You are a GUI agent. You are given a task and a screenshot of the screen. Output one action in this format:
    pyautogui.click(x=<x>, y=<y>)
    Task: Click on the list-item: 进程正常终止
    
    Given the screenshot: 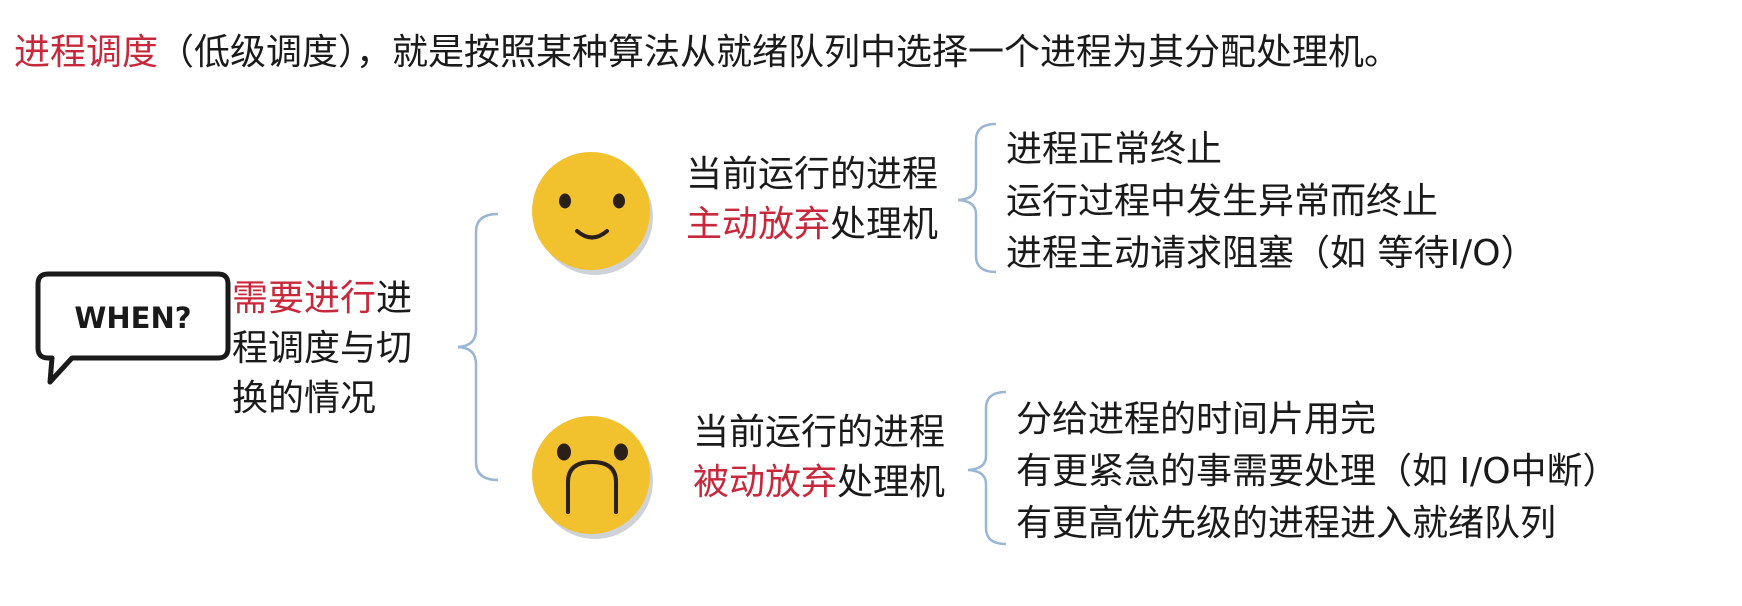 What is the action you would take?
    pyautogui.click(x=1114, y=149)
    